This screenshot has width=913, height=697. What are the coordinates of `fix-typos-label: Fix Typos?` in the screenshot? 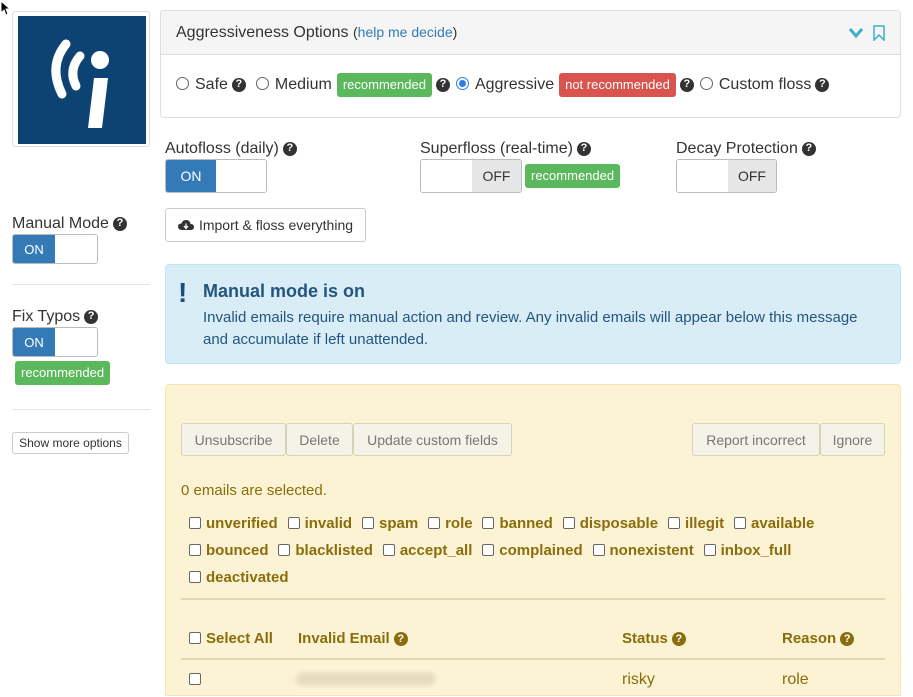 It's located at (55, 317).